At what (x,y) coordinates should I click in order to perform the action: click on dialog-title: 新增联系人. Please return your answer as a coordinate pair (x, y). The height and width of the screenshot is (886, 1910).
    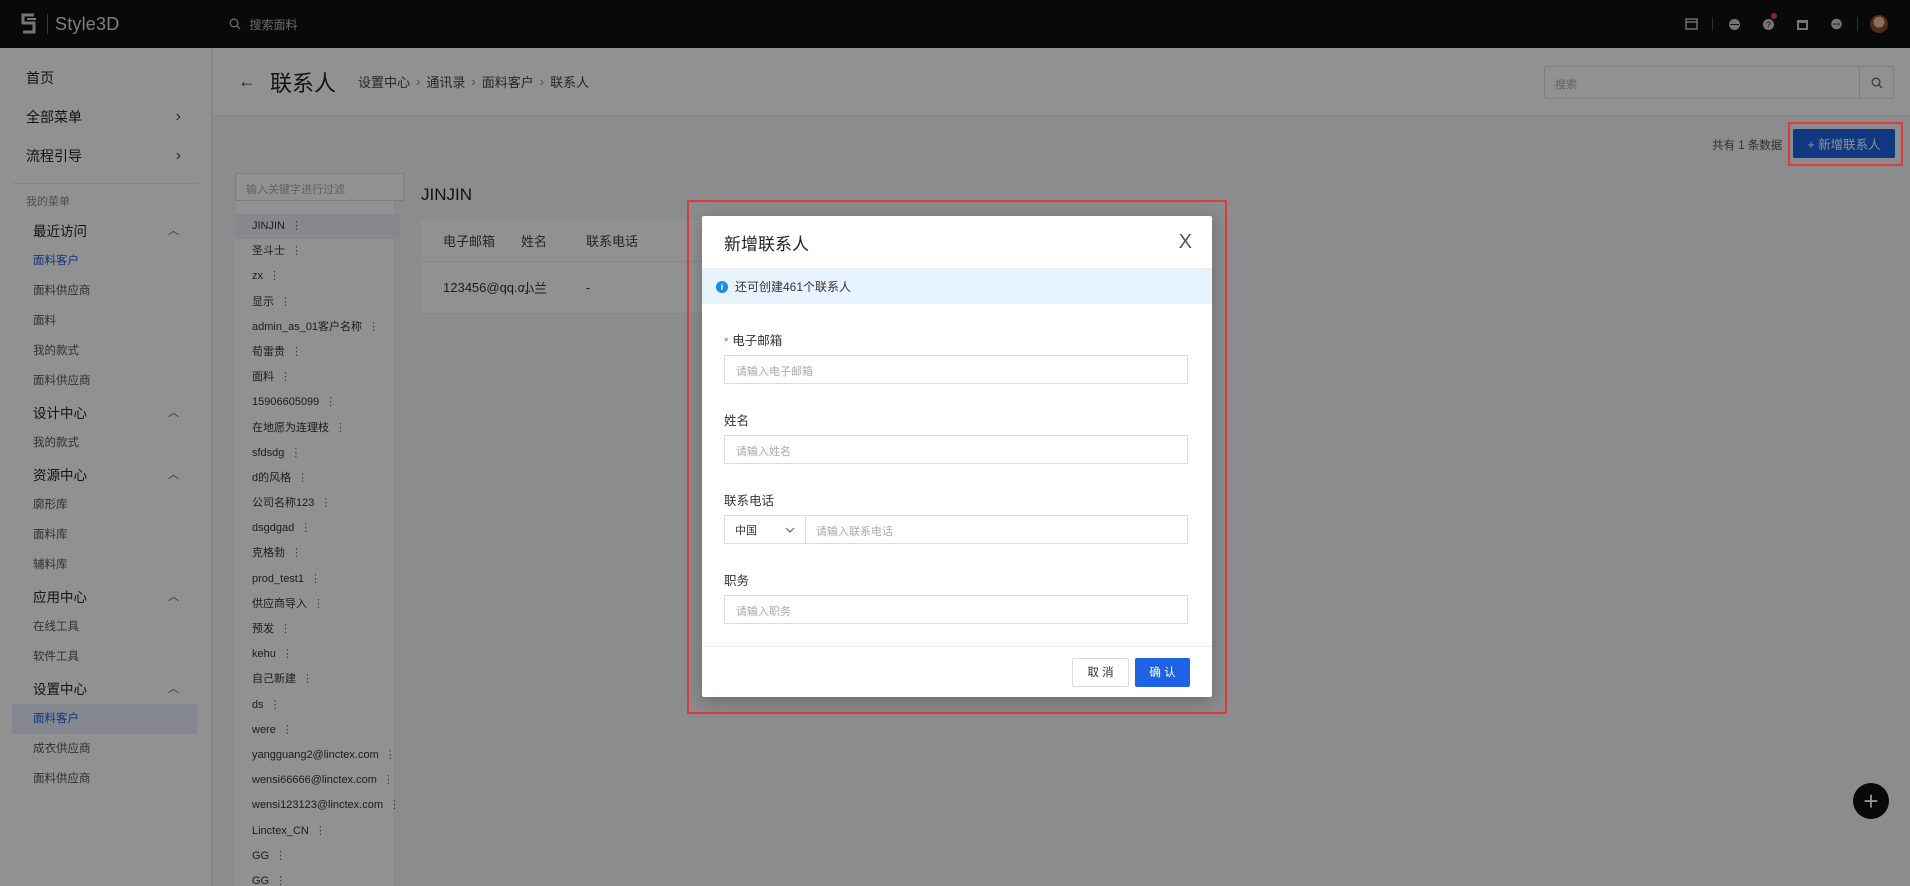
    Looking at the image, I should click on (766, 244).